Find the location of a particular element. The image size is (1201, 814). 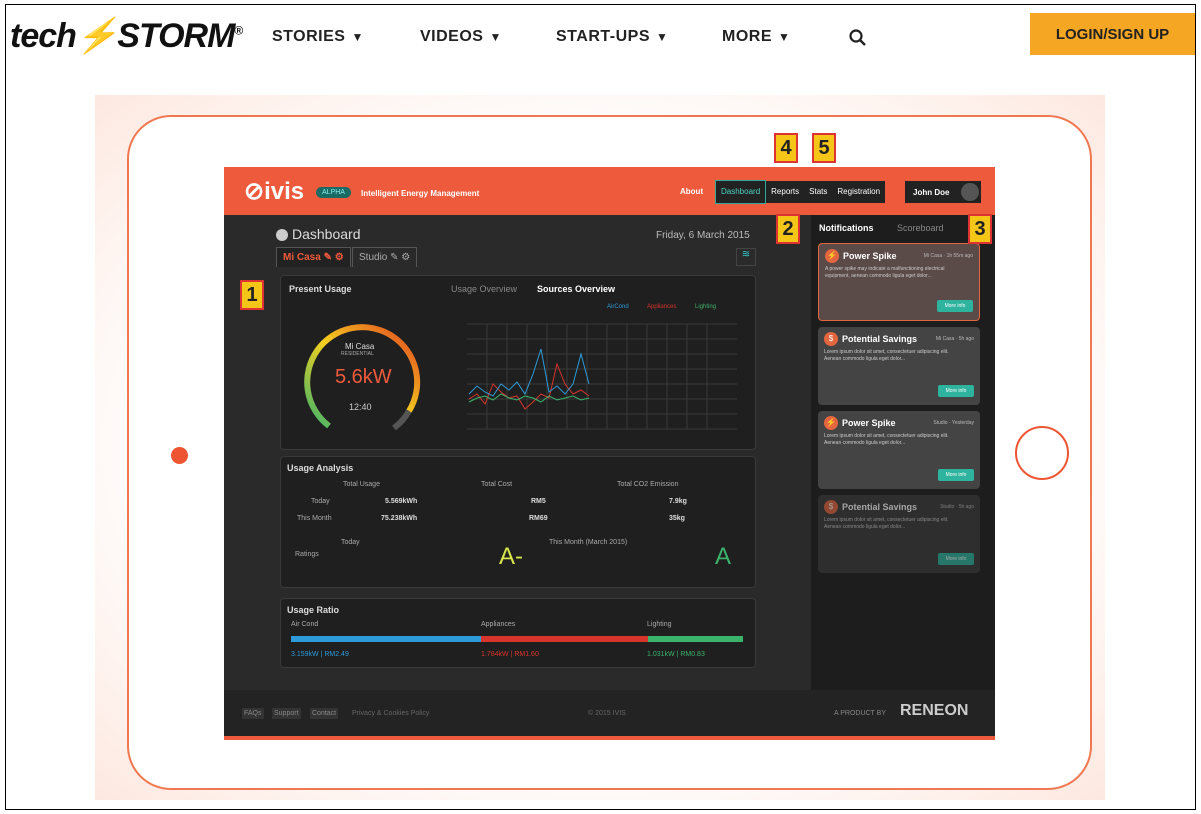

footer-faqs: FAQs is located at coordinates (253, 713).